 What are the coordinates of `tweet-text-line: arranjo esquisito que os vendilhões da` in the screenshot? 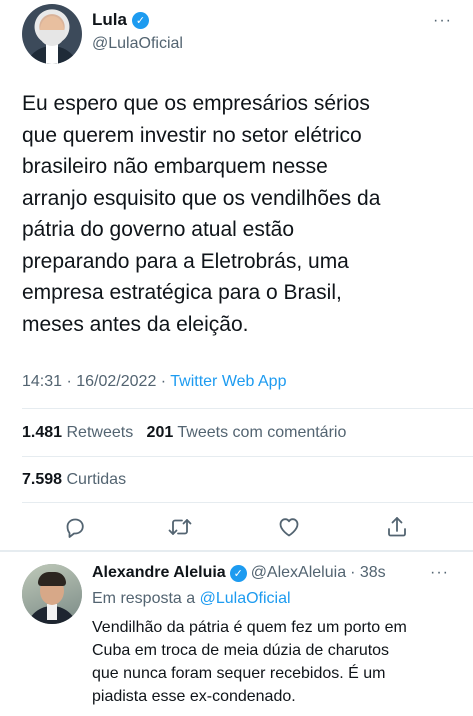 It's located at (201, 198).